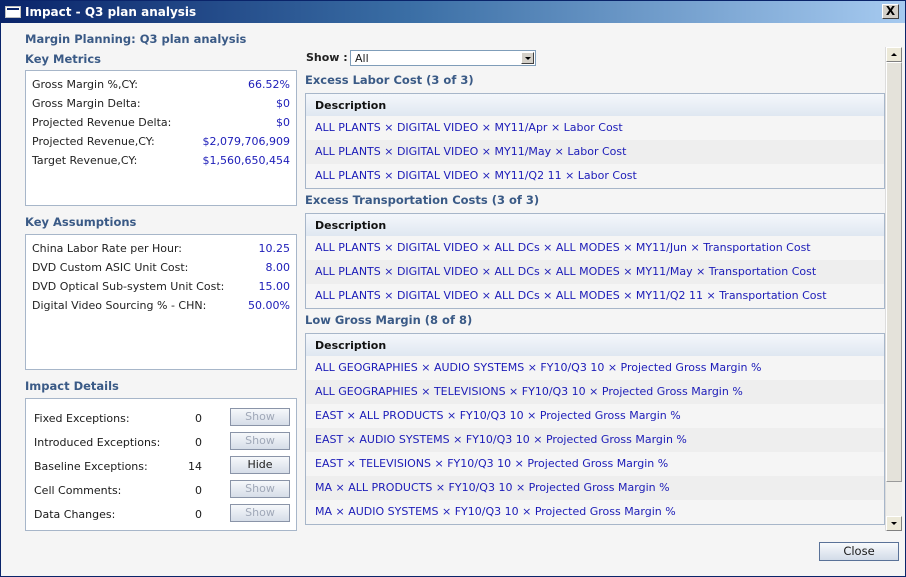 This screenshot has width=906, height=577. What do you see at coordinates (274, 286) in the screenshot?
I see `assumption-value: 15.00` at bounding box center [274, 286].